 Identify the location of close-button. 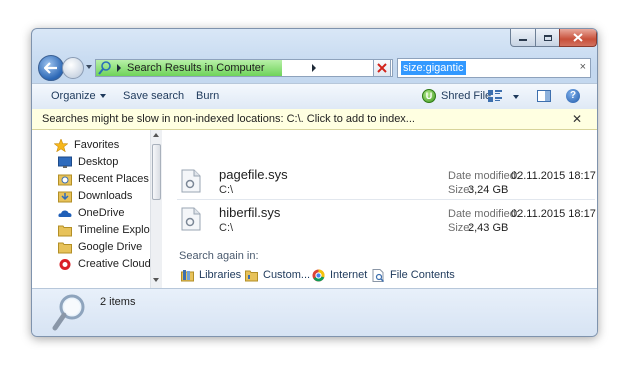
(578, 38).